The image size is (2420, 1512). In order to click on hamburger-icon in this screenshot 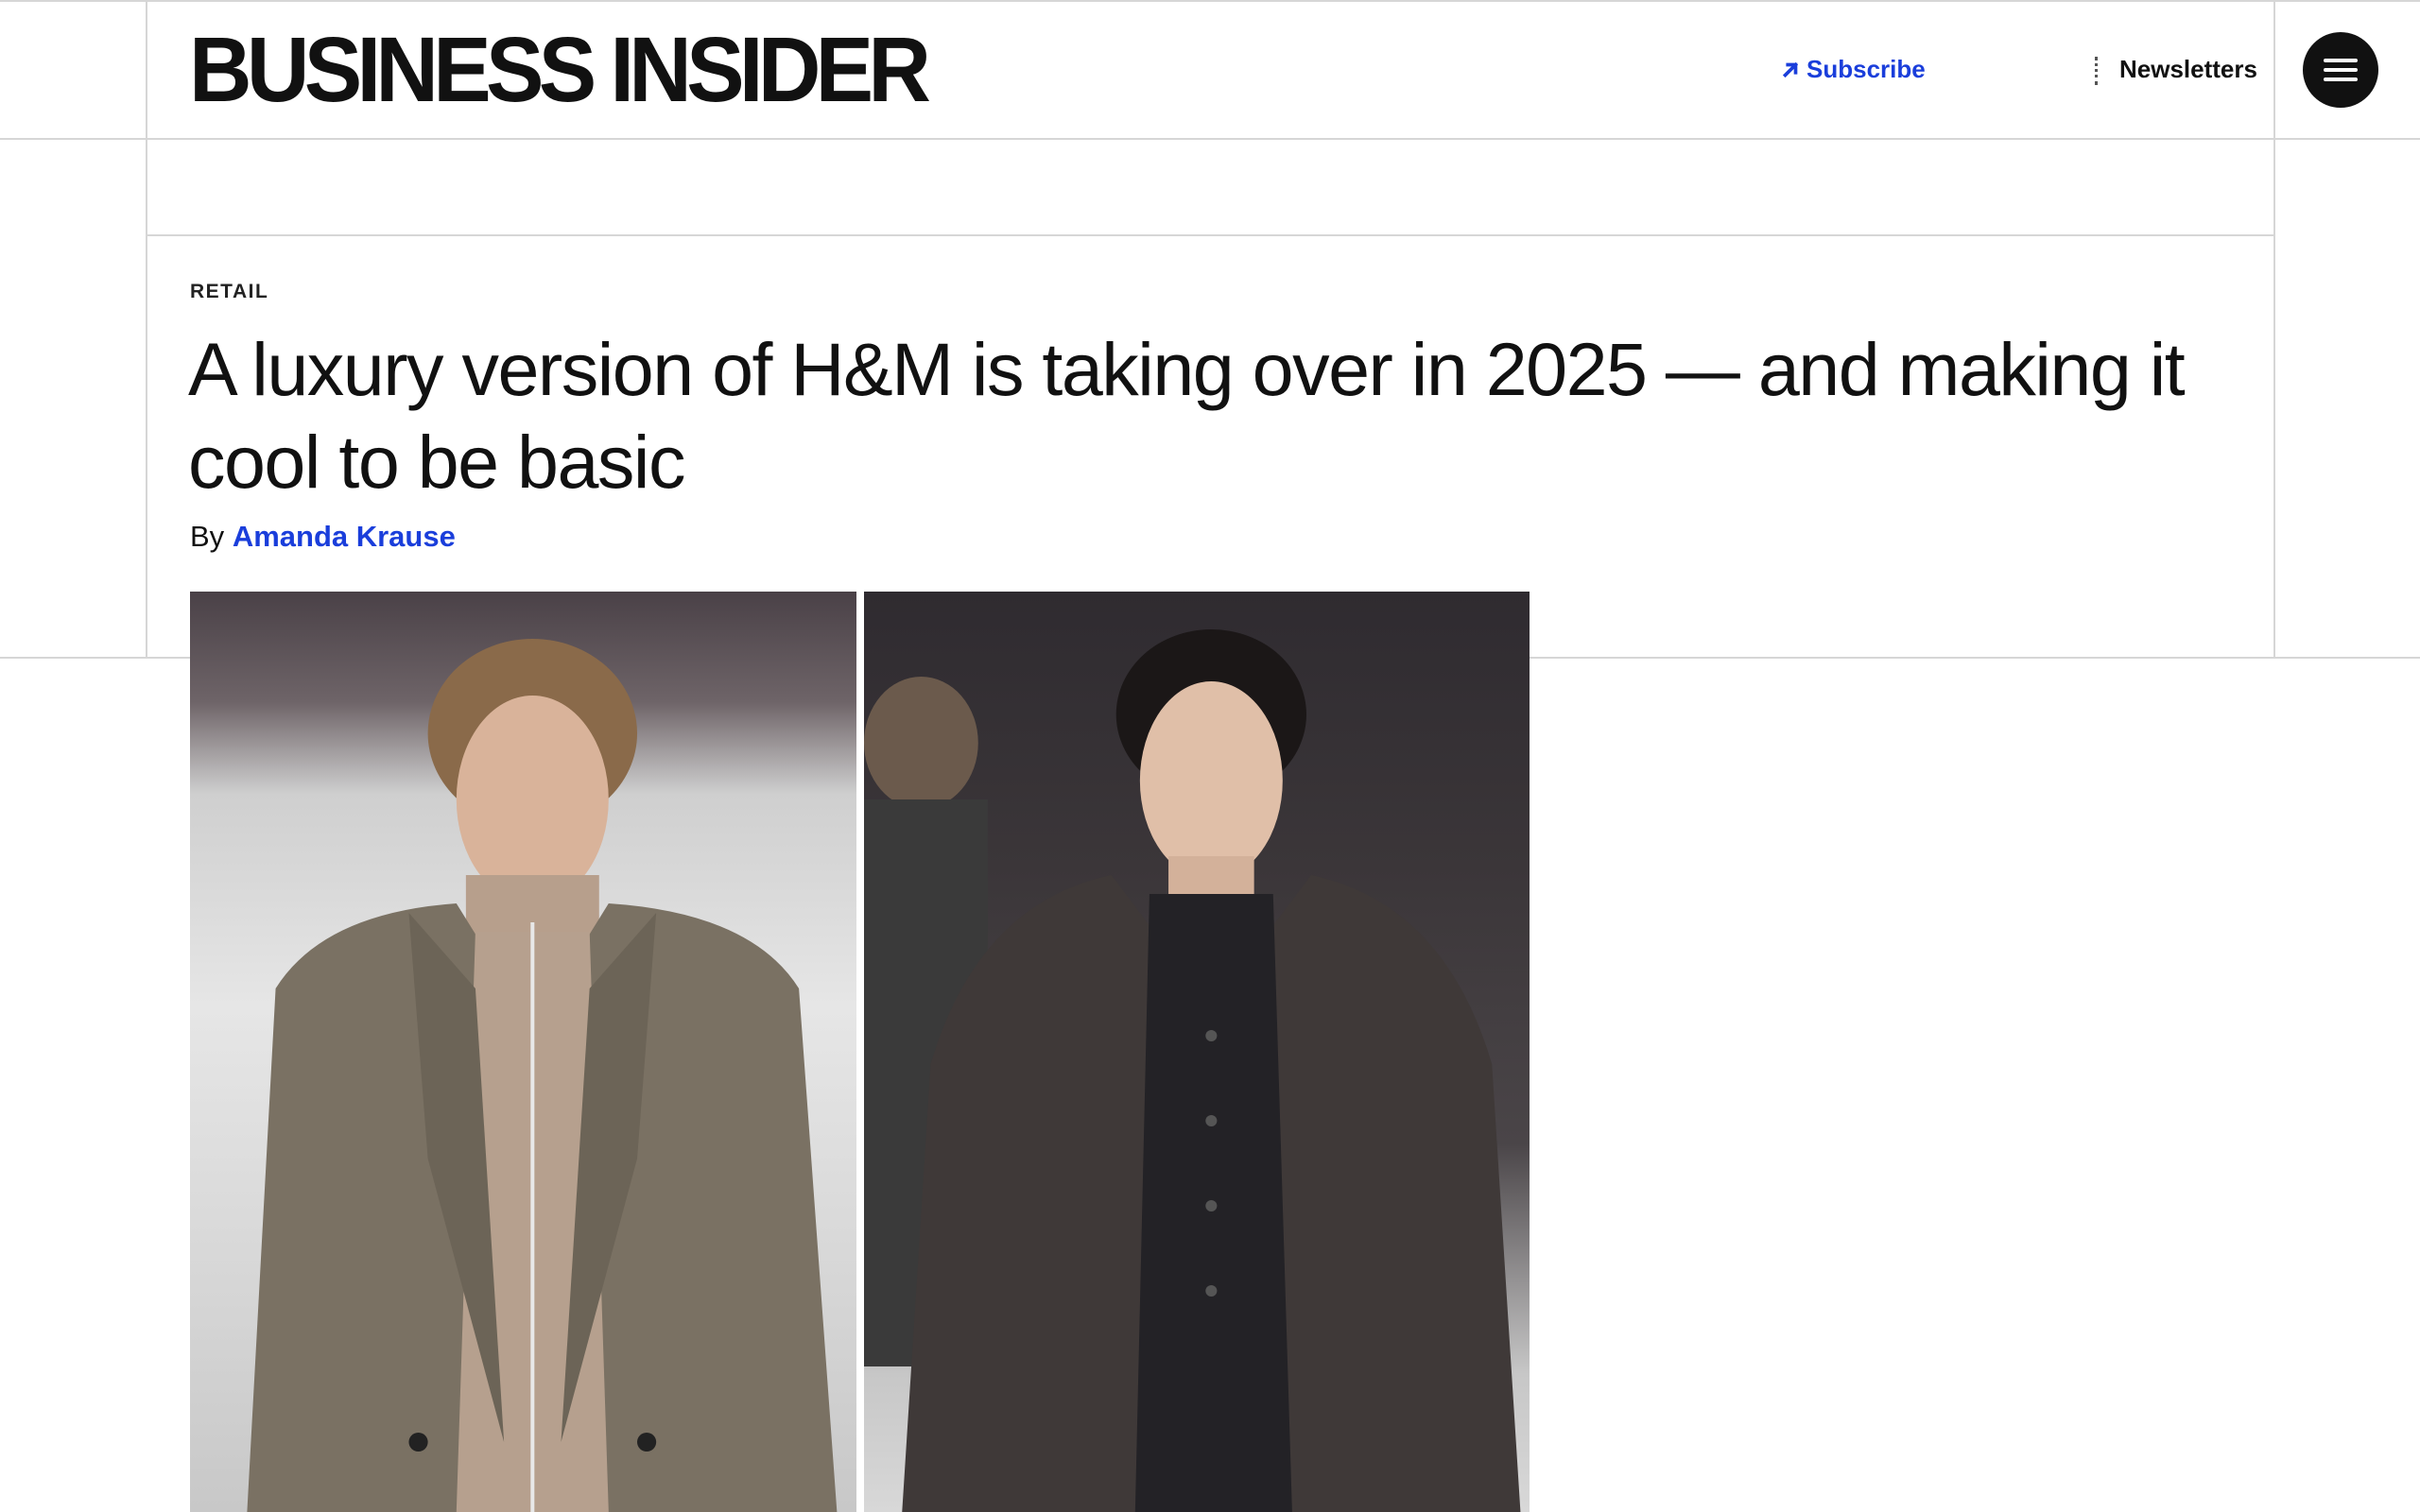, I will do `click(2341, 70)`.